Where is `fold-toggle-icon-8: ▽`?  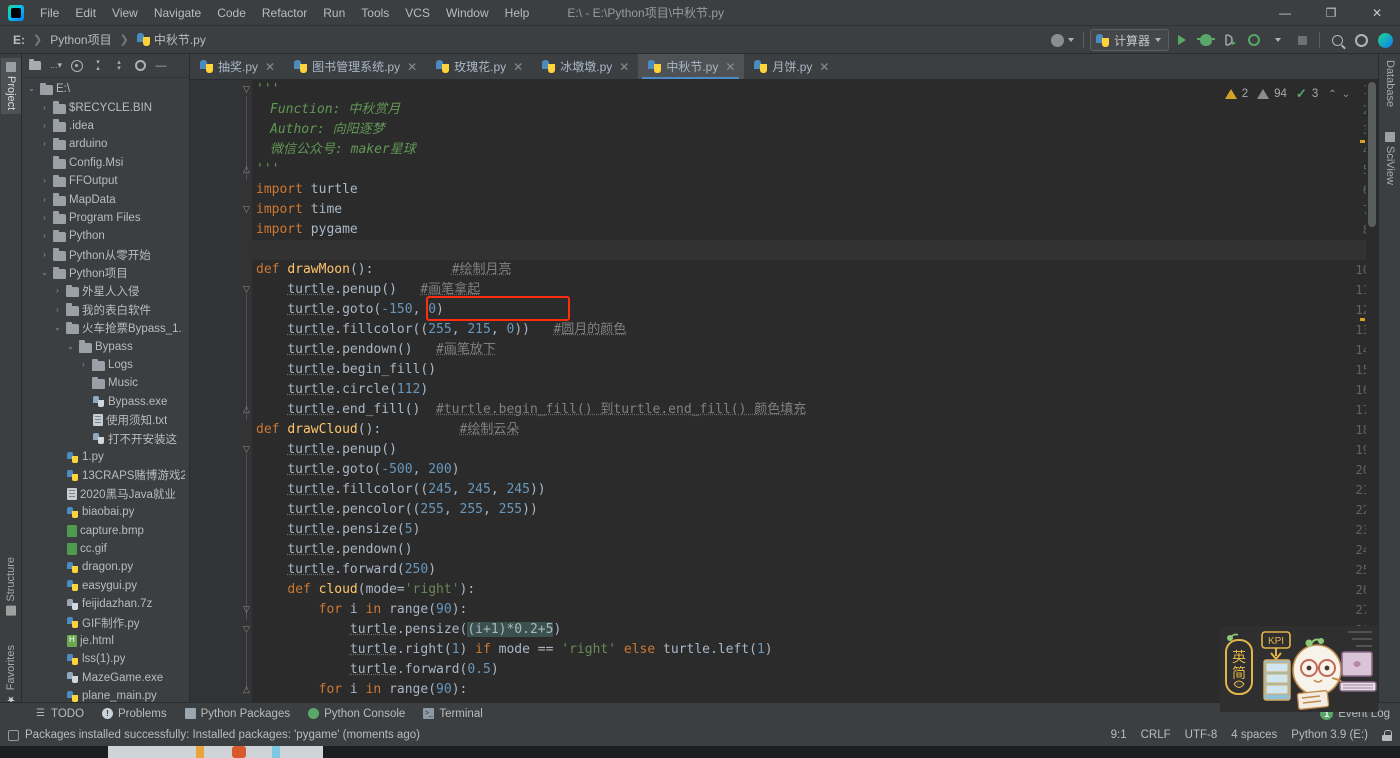
fold-toggle-icon-8: ▽ is located at coordinates (246, 629).